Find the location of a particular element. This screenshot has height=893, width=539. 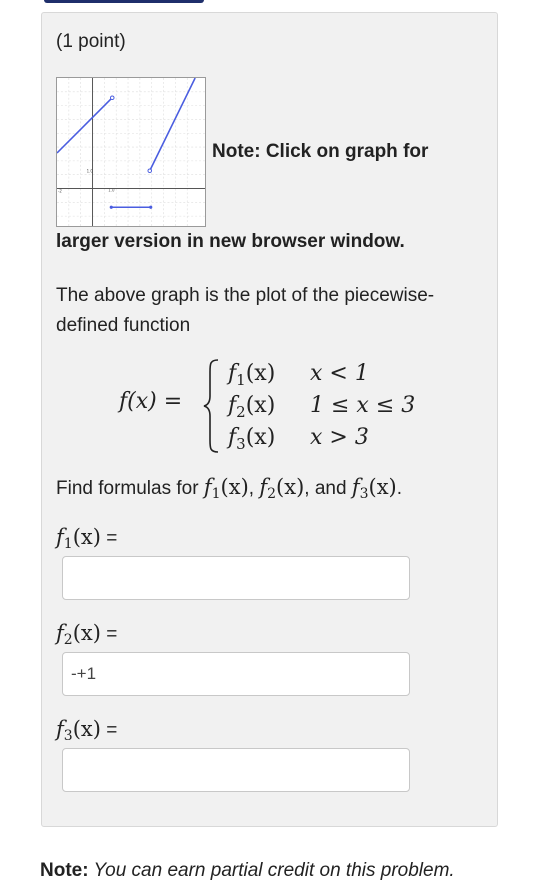

case-2-condition: 1 ≤ x ≤ 3 is located at coordinates (363, 405).